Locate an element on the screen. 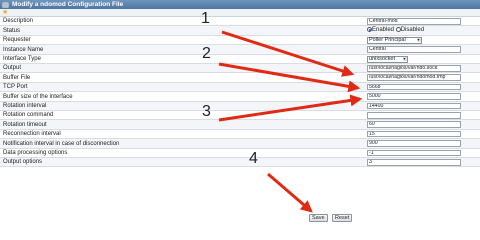 This screenshot has height=240, width=480. annotation-number-3: 3 is located at coordinates (206, 111).